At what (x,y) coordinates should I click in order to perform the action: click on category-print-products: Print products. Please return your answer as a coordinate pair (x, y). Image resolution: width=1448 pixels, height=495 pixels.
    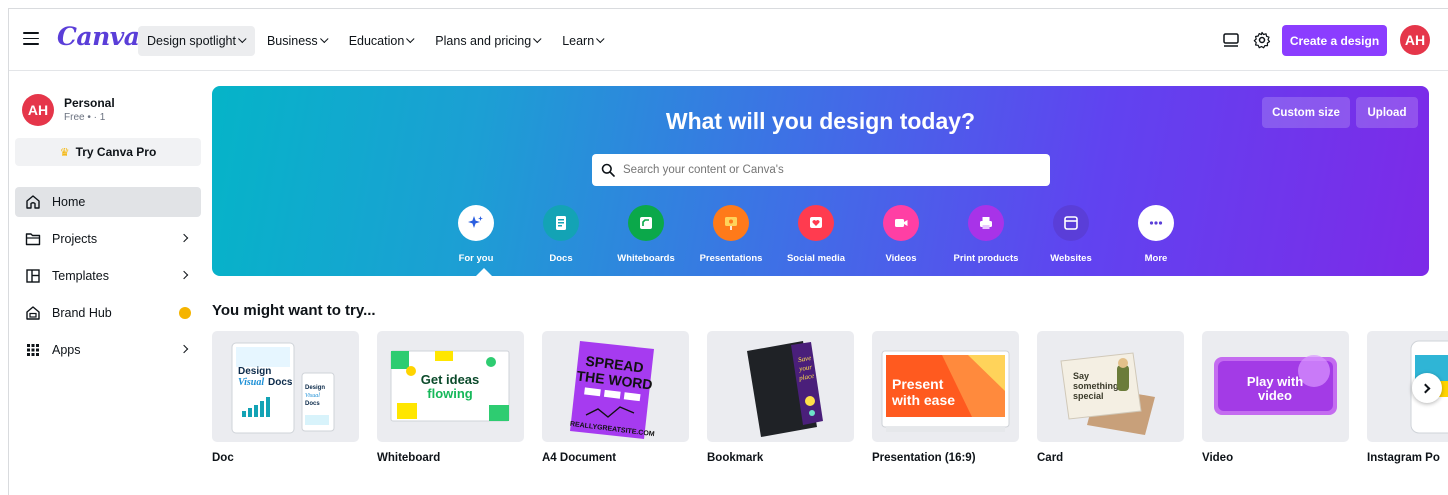
    Looking at the image, I should click on (986, 234).